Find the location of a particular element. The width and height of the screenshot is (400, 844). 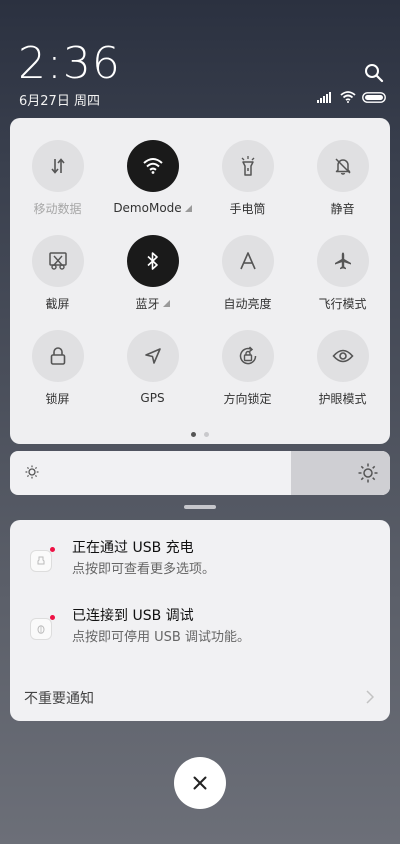

toggle-mobile-data: 移动数据 is located at coordinates (57, 178).